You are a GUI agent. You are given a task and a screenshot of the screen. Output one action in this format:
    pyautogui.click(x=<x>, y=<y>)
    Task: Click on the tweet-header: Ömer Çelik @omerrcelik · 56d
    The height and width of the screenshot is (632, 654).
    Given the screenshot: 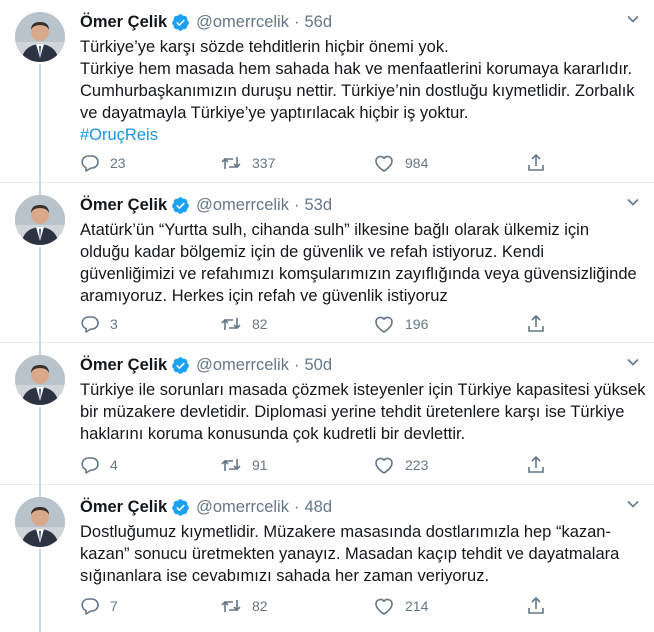 What is the action you would take?
    pyautogui.click(x=206, y=22)
    